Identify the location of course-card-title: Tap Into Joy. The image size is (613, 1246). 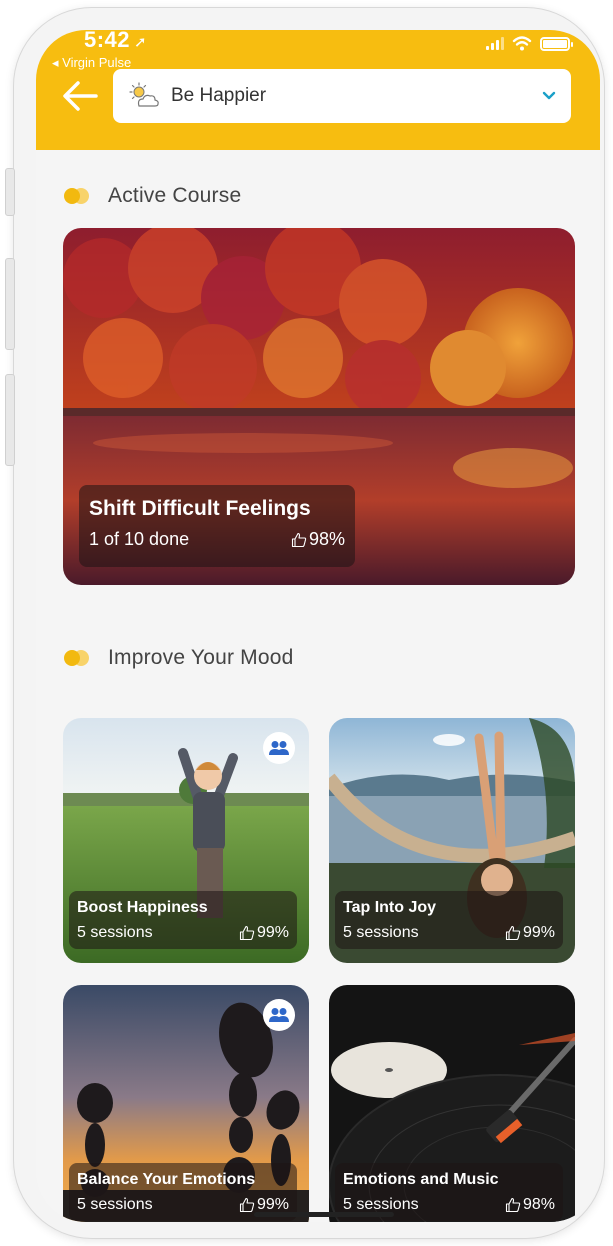
(390, 907).